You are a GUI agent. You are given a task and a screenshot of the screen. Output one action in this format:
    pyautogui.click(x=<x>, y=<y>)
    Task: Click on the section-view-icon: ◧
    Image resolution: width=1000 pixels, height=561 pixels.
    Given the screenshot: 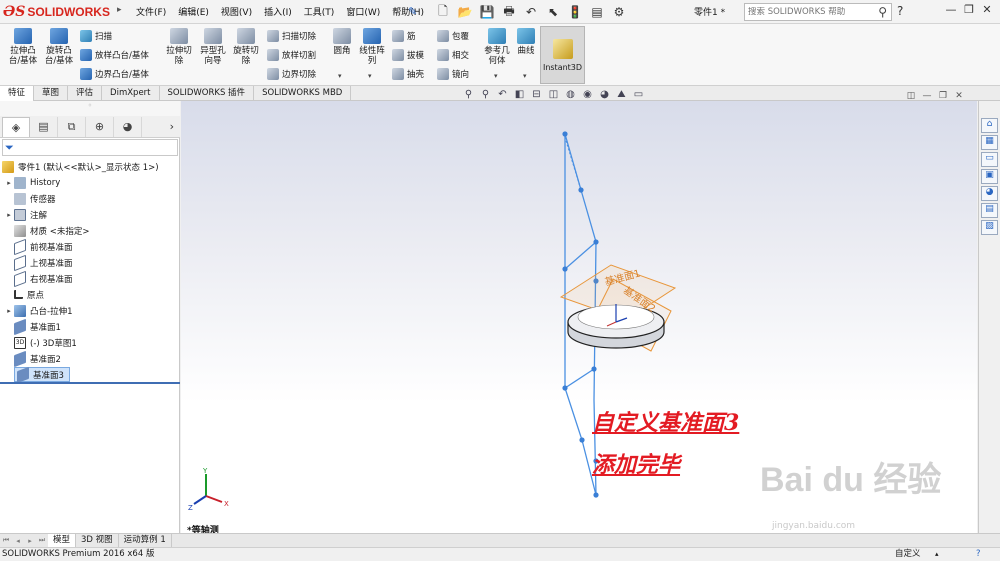 What is the action you would take?
    pyautogui.click(x=519, y=96)
    